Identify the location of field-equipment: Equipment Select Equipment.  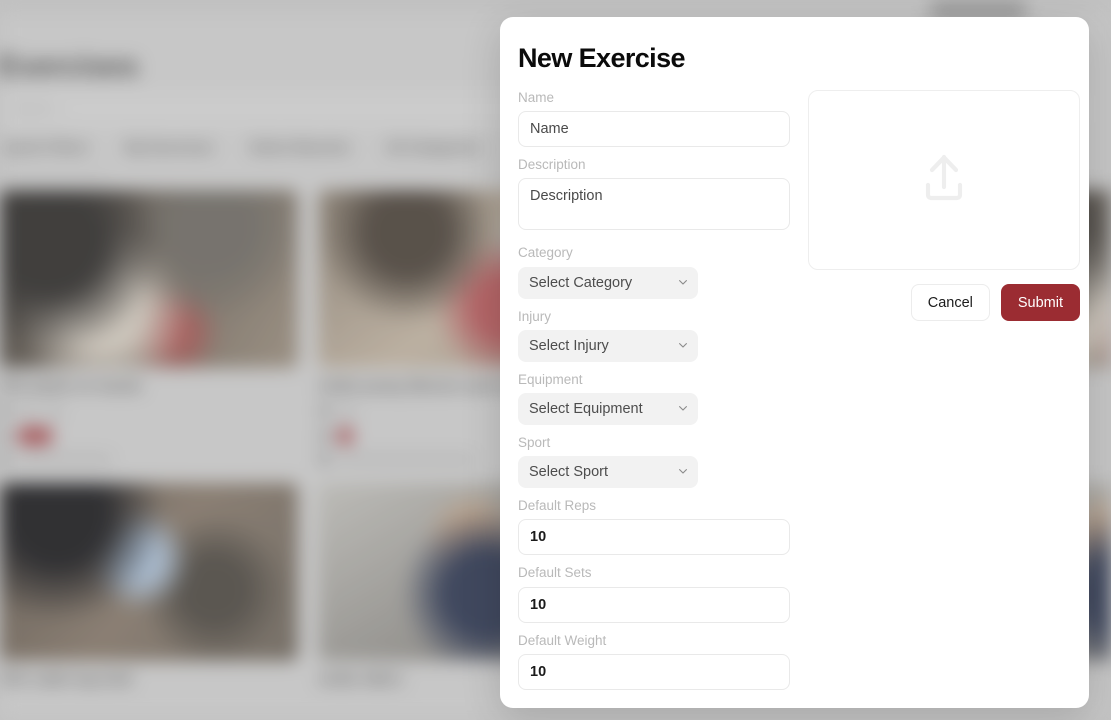
(654, 398).